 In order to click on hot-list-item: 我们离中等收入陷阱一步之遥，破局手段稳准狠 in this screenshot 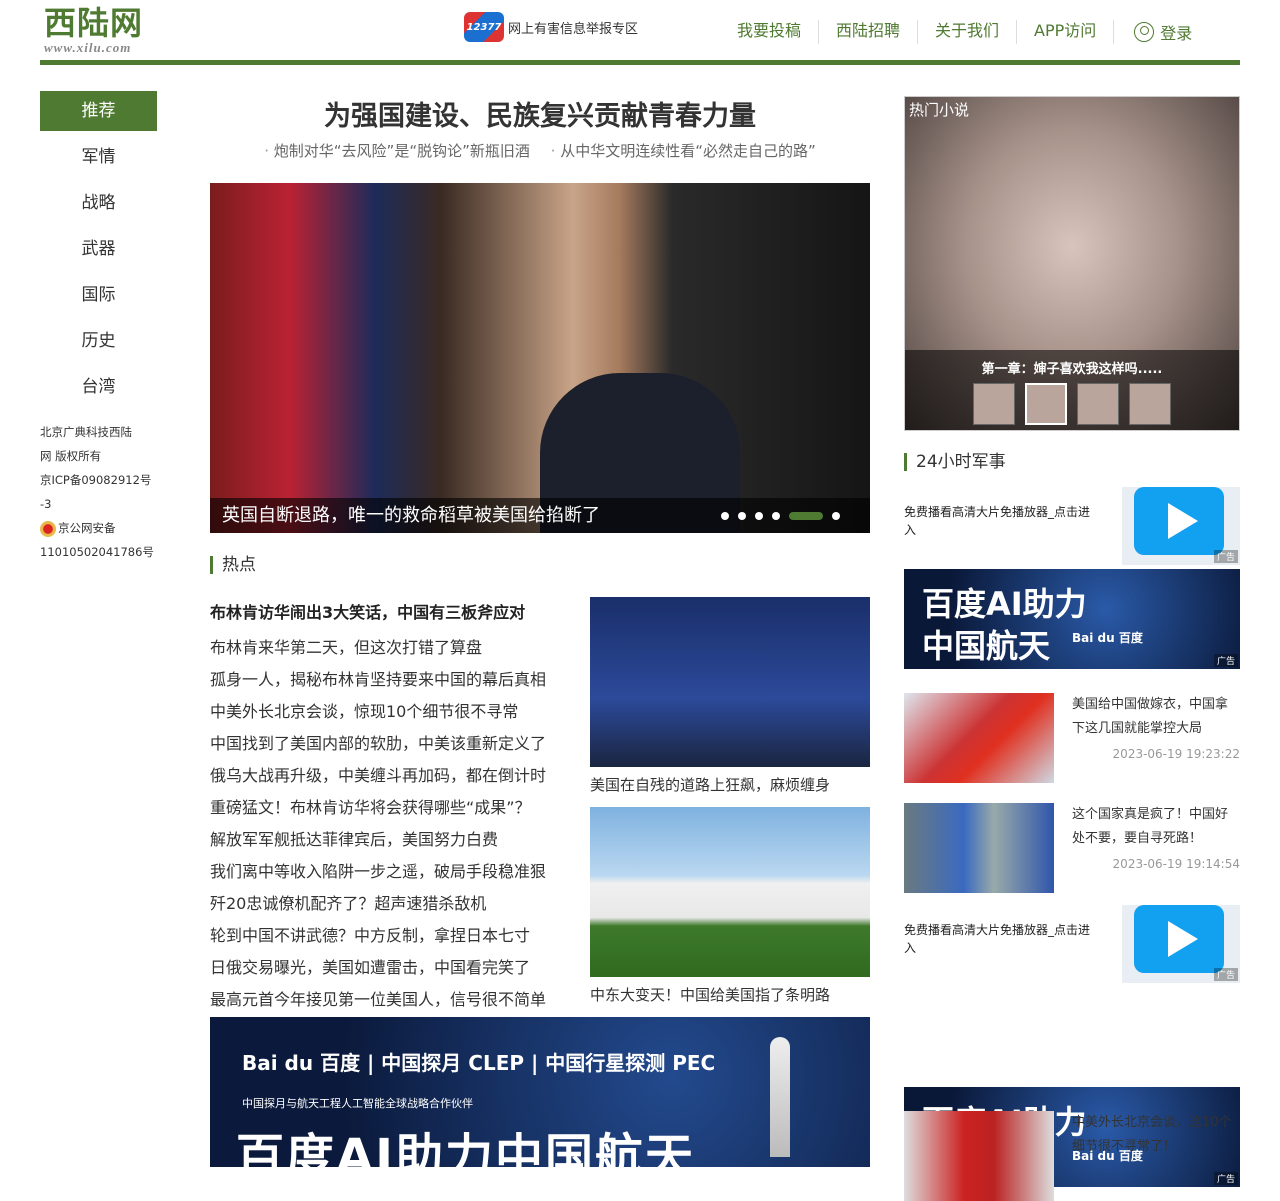, I will do `click(395, 872)`.